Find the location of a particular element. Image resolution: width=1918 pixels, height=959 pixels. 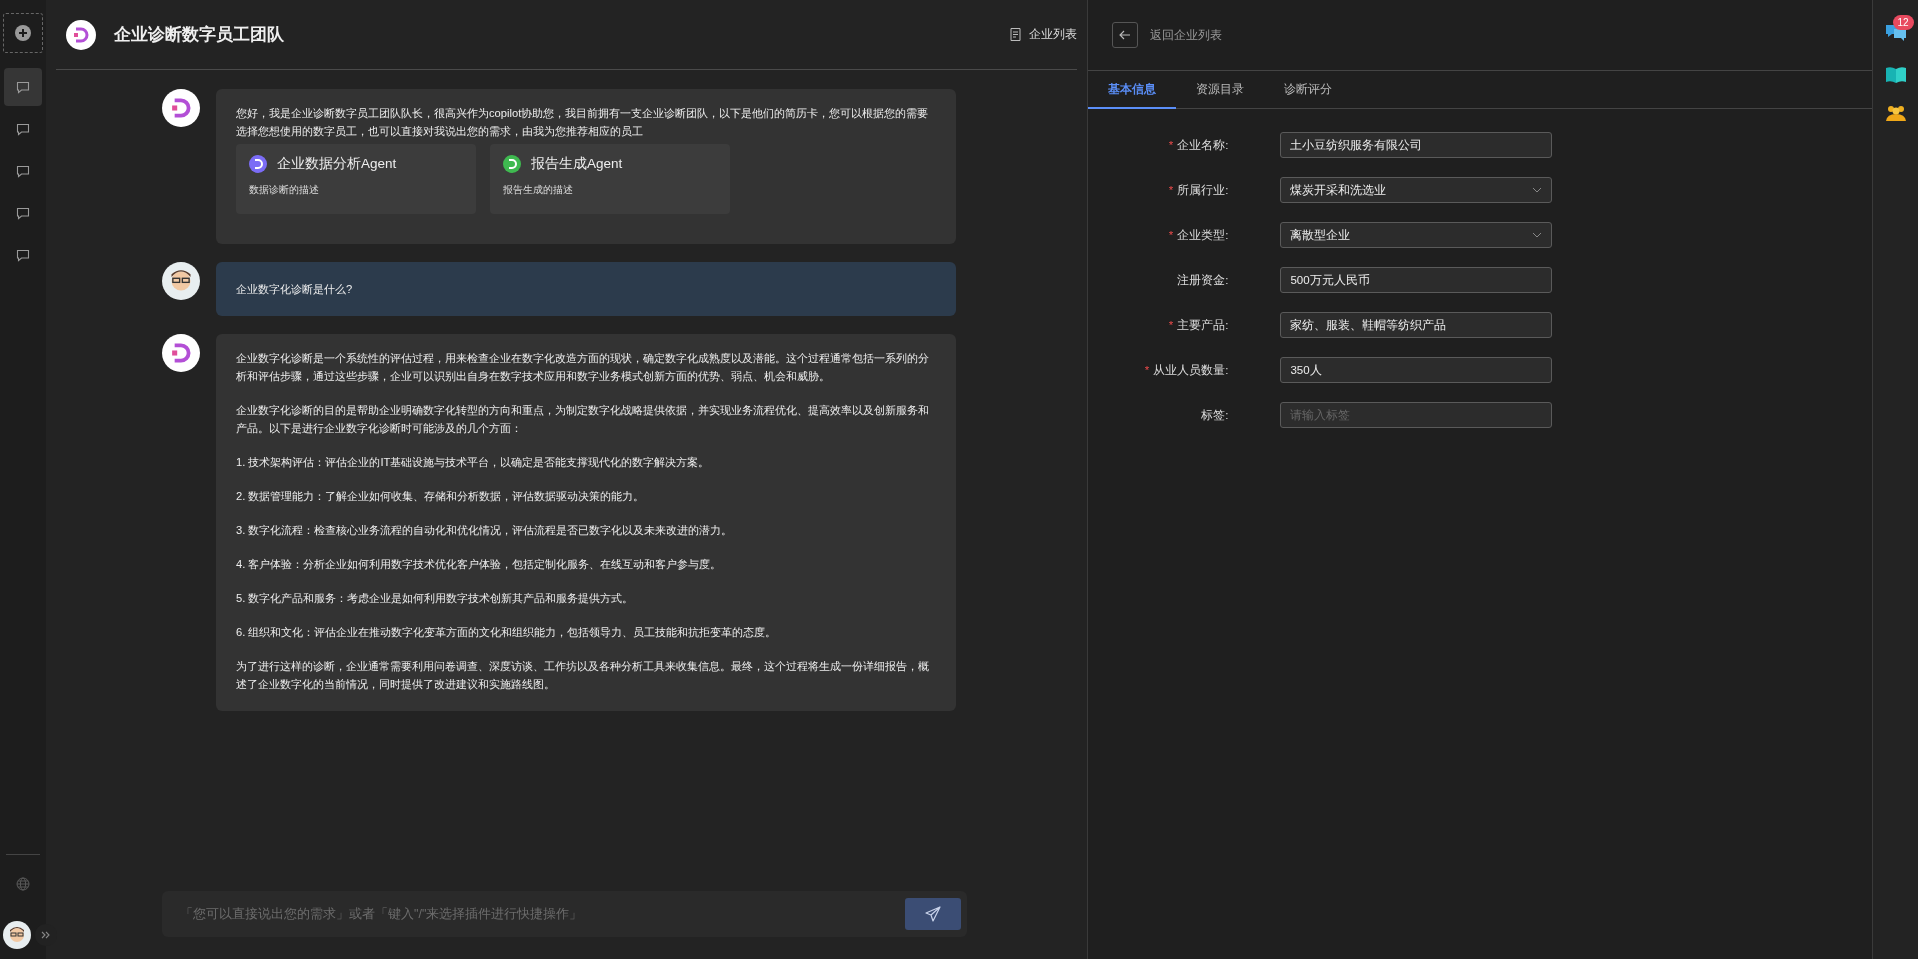

send-icon is located at coordinates (933, 914).